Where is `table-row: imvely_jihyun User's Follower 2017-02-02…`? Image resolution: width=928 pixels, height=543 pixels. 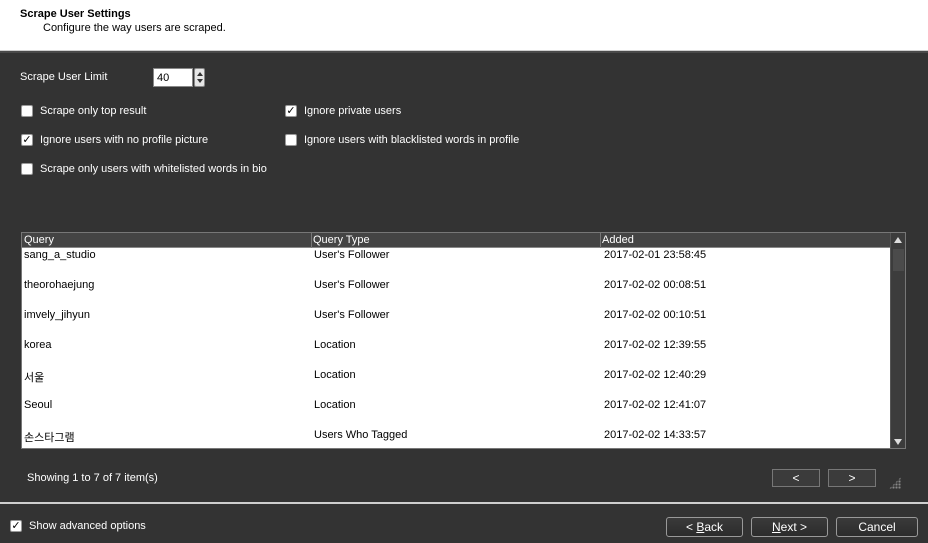
table-row: imvely_jihyun User's Follower 2017-02-02… is located at coordinates (456, 324).